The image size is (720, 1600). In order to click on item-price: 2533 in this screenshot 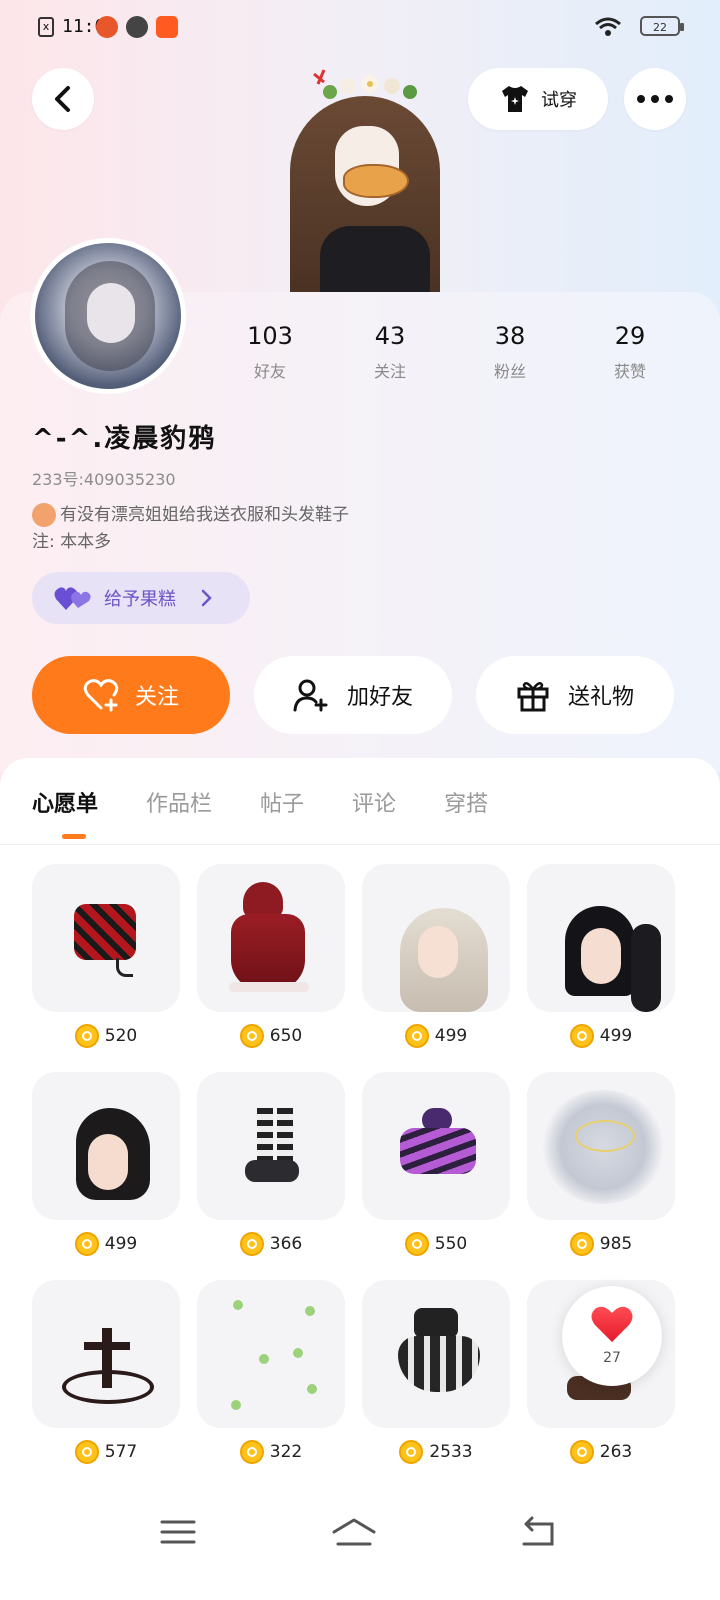, I will do `click(436, 1452)`.